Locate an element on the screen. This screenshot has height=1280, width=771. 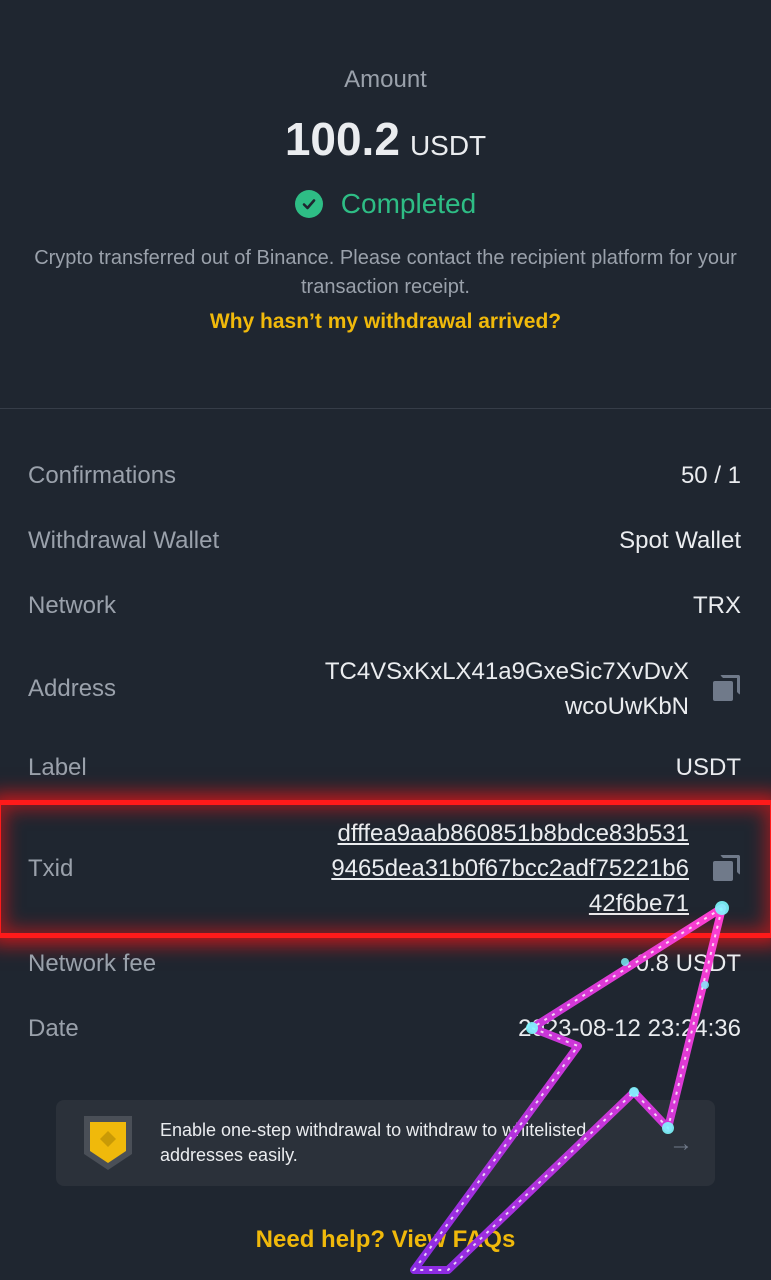
status: Completed is located at coordinates (385, 204).